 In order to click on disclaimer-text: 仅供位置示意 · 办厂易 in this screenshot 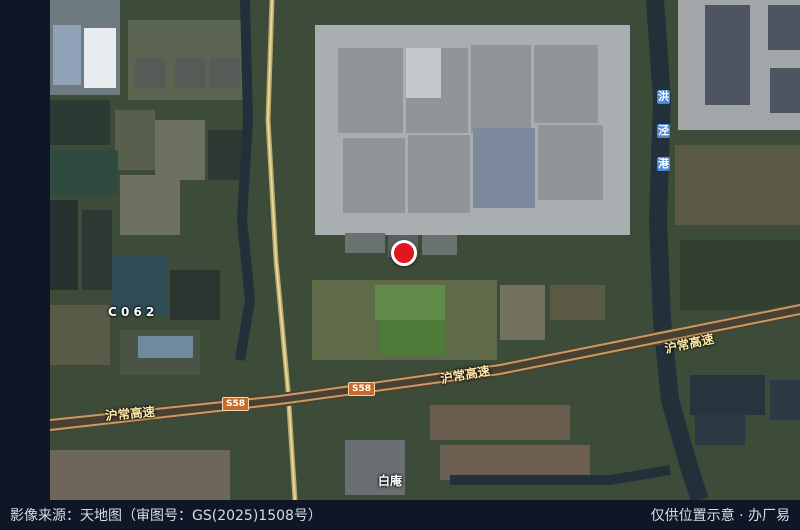, I will do `click(720, 516)`.